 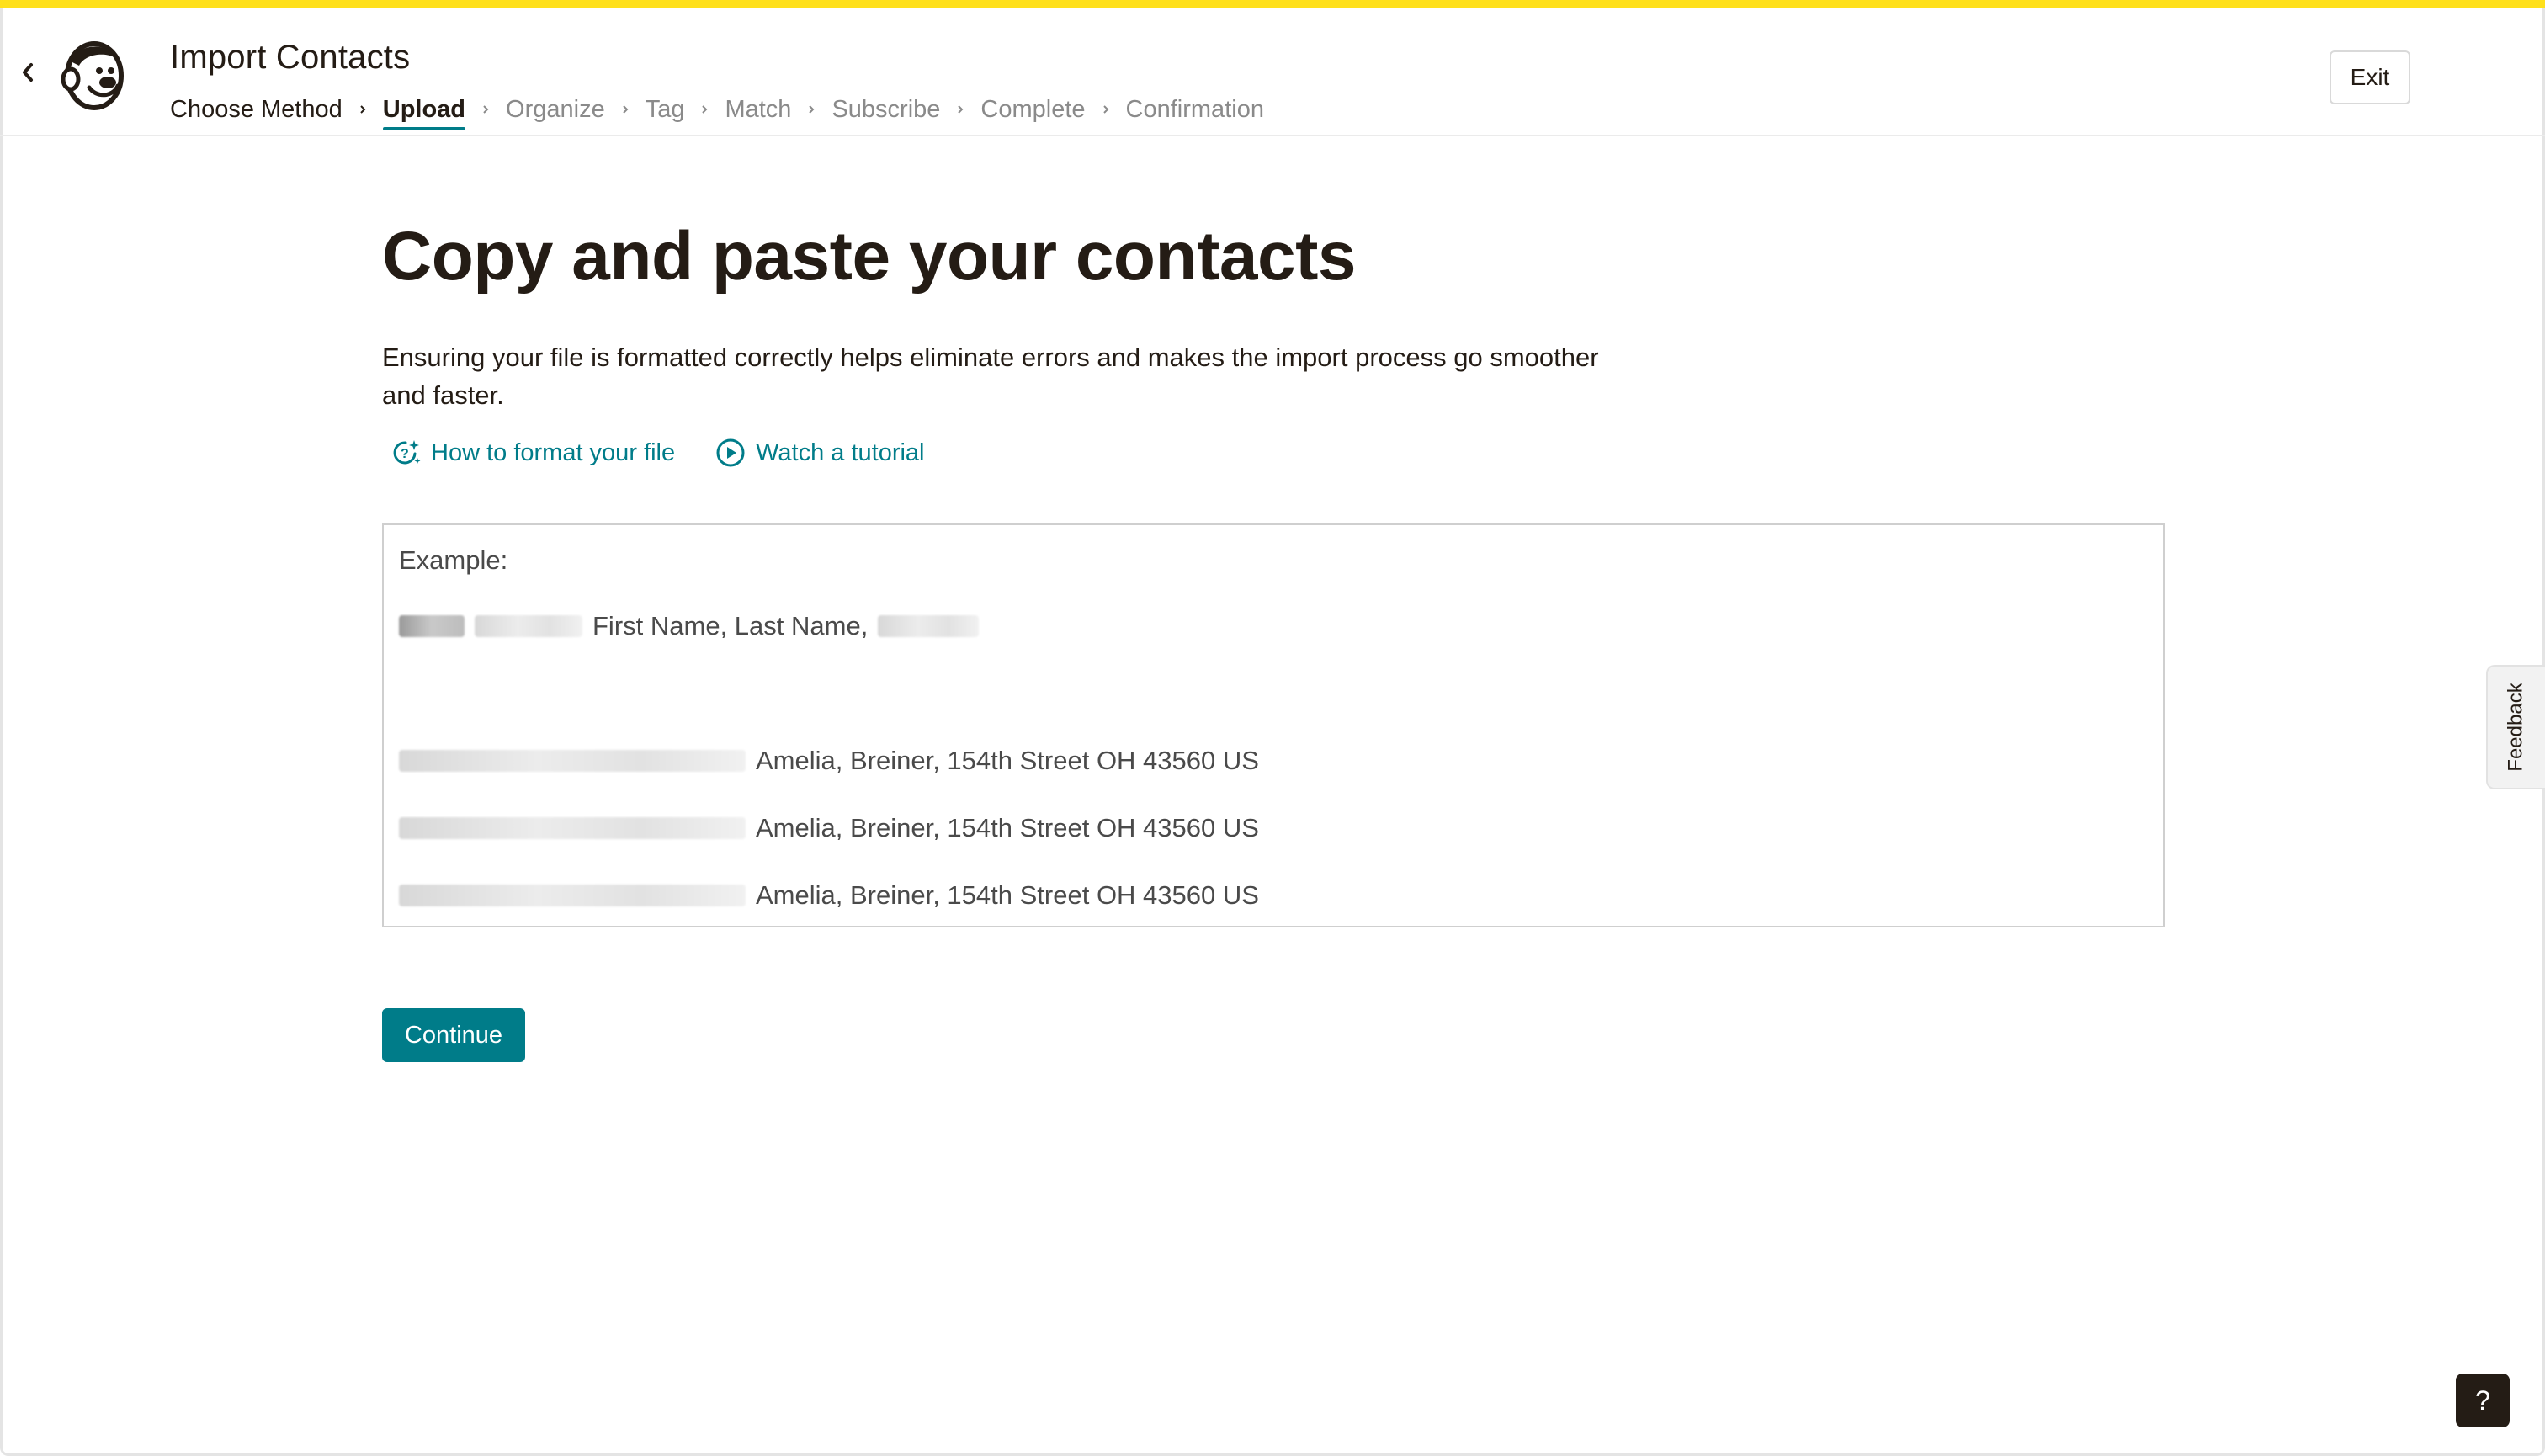 What do you see at coordinates (758, 110) in the screenshot?
I see `step-match: Match` at bounding box center [758, 110].